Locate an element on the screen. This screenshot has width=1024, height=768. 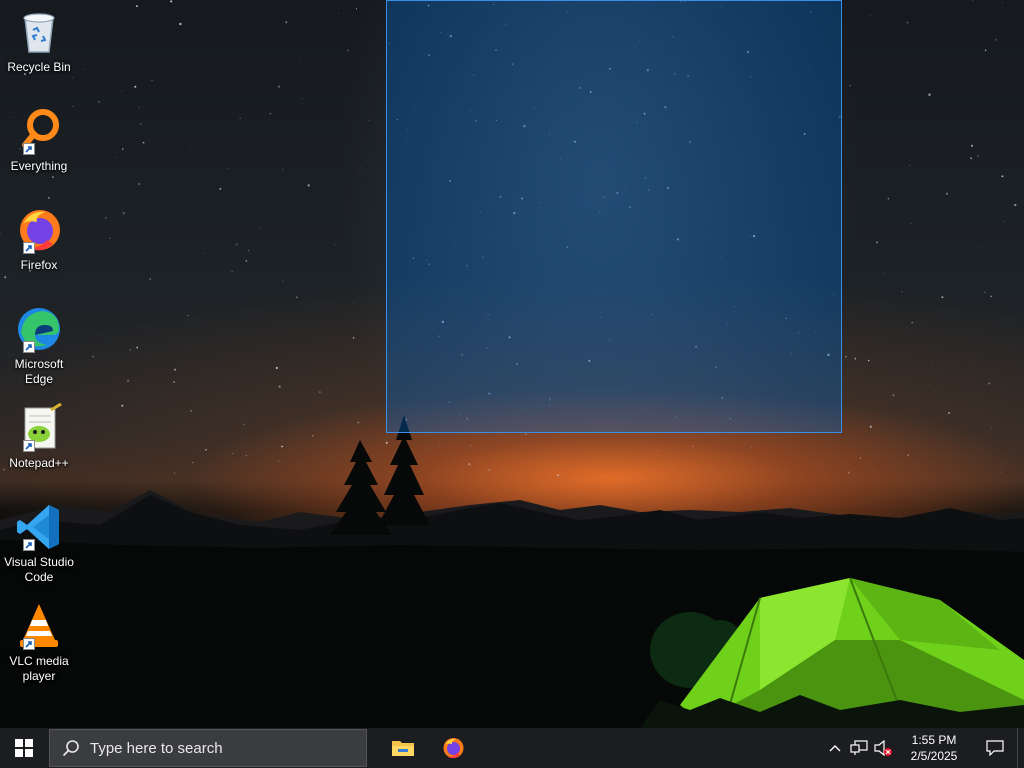
notepad-plus-plus-icon is located at coordinates (39, 428).